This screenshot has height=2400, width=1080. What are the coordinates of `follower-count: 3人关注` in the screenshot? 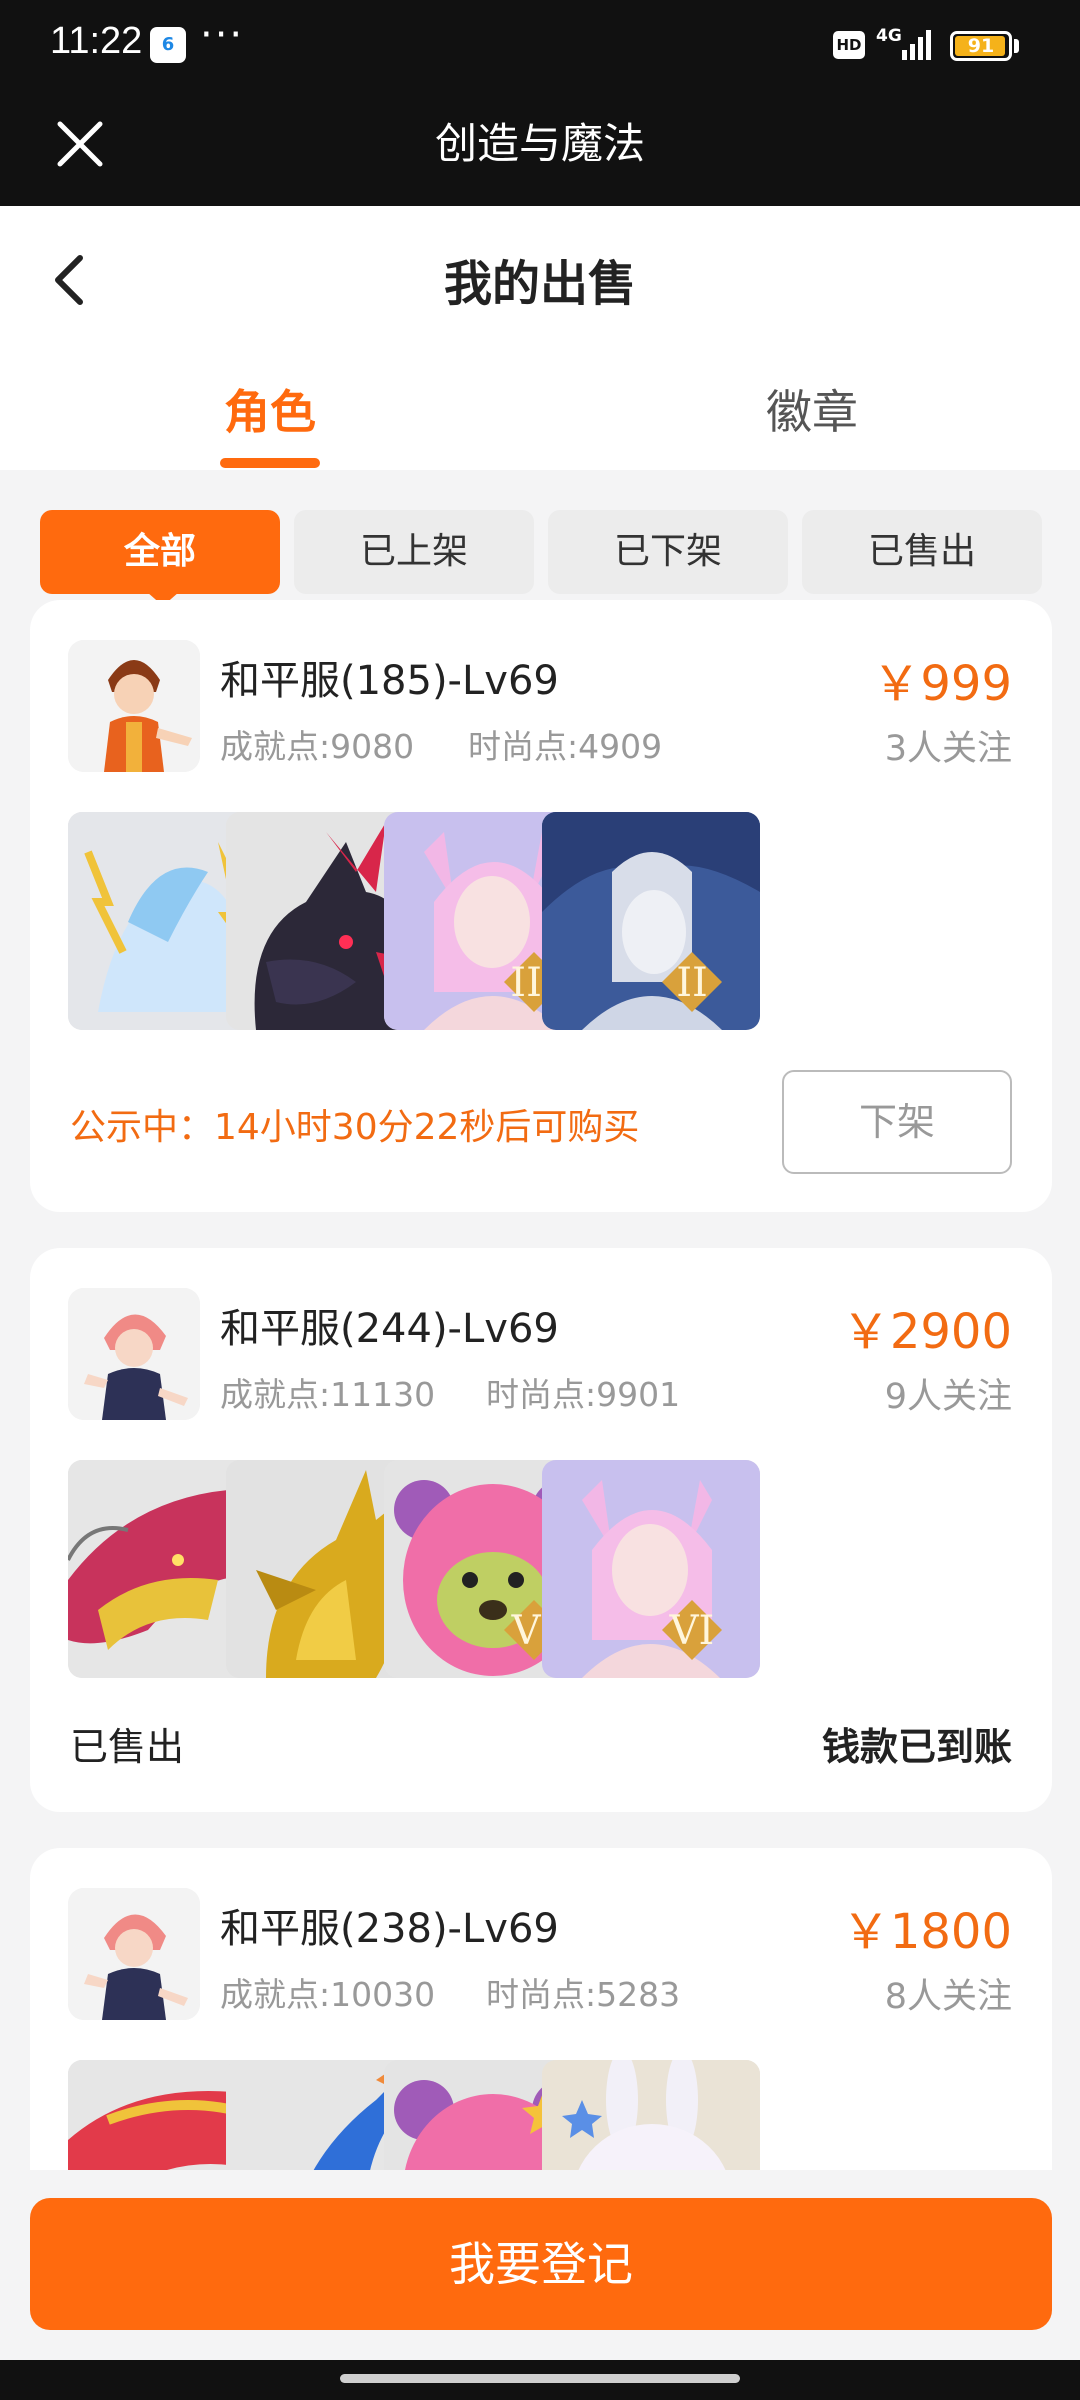 It's located at (948, 749).